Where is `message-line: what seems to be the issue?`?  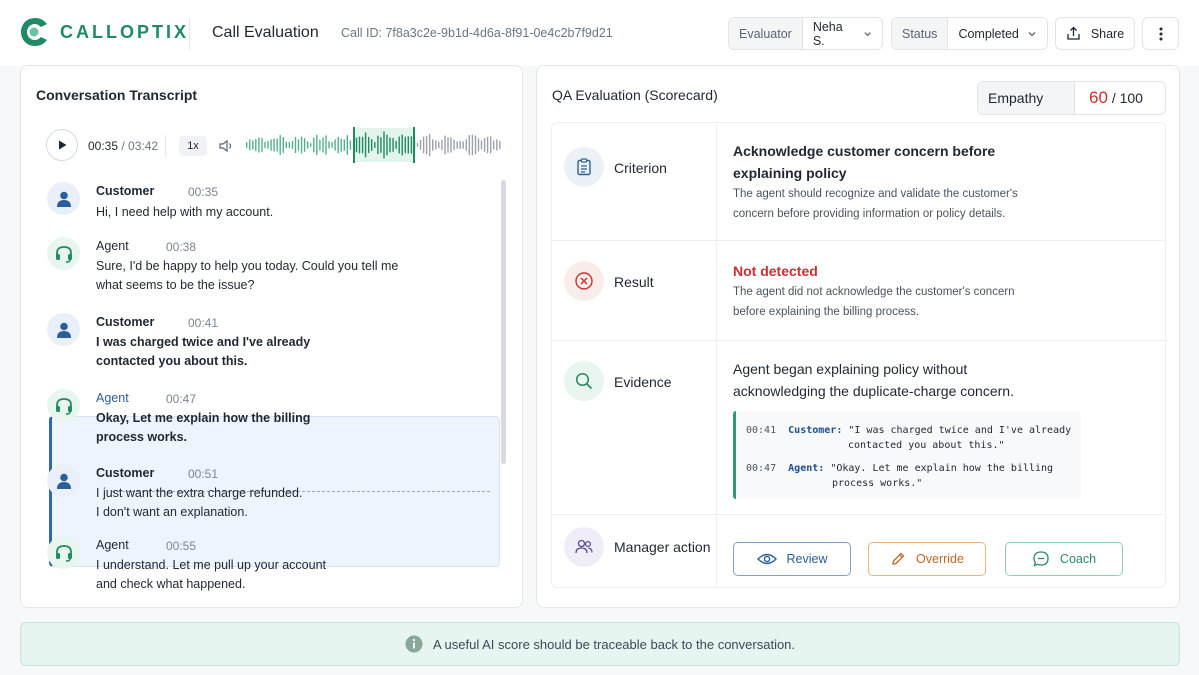
message-line: what seems to be the issue? is located at coordinates (175, 285).